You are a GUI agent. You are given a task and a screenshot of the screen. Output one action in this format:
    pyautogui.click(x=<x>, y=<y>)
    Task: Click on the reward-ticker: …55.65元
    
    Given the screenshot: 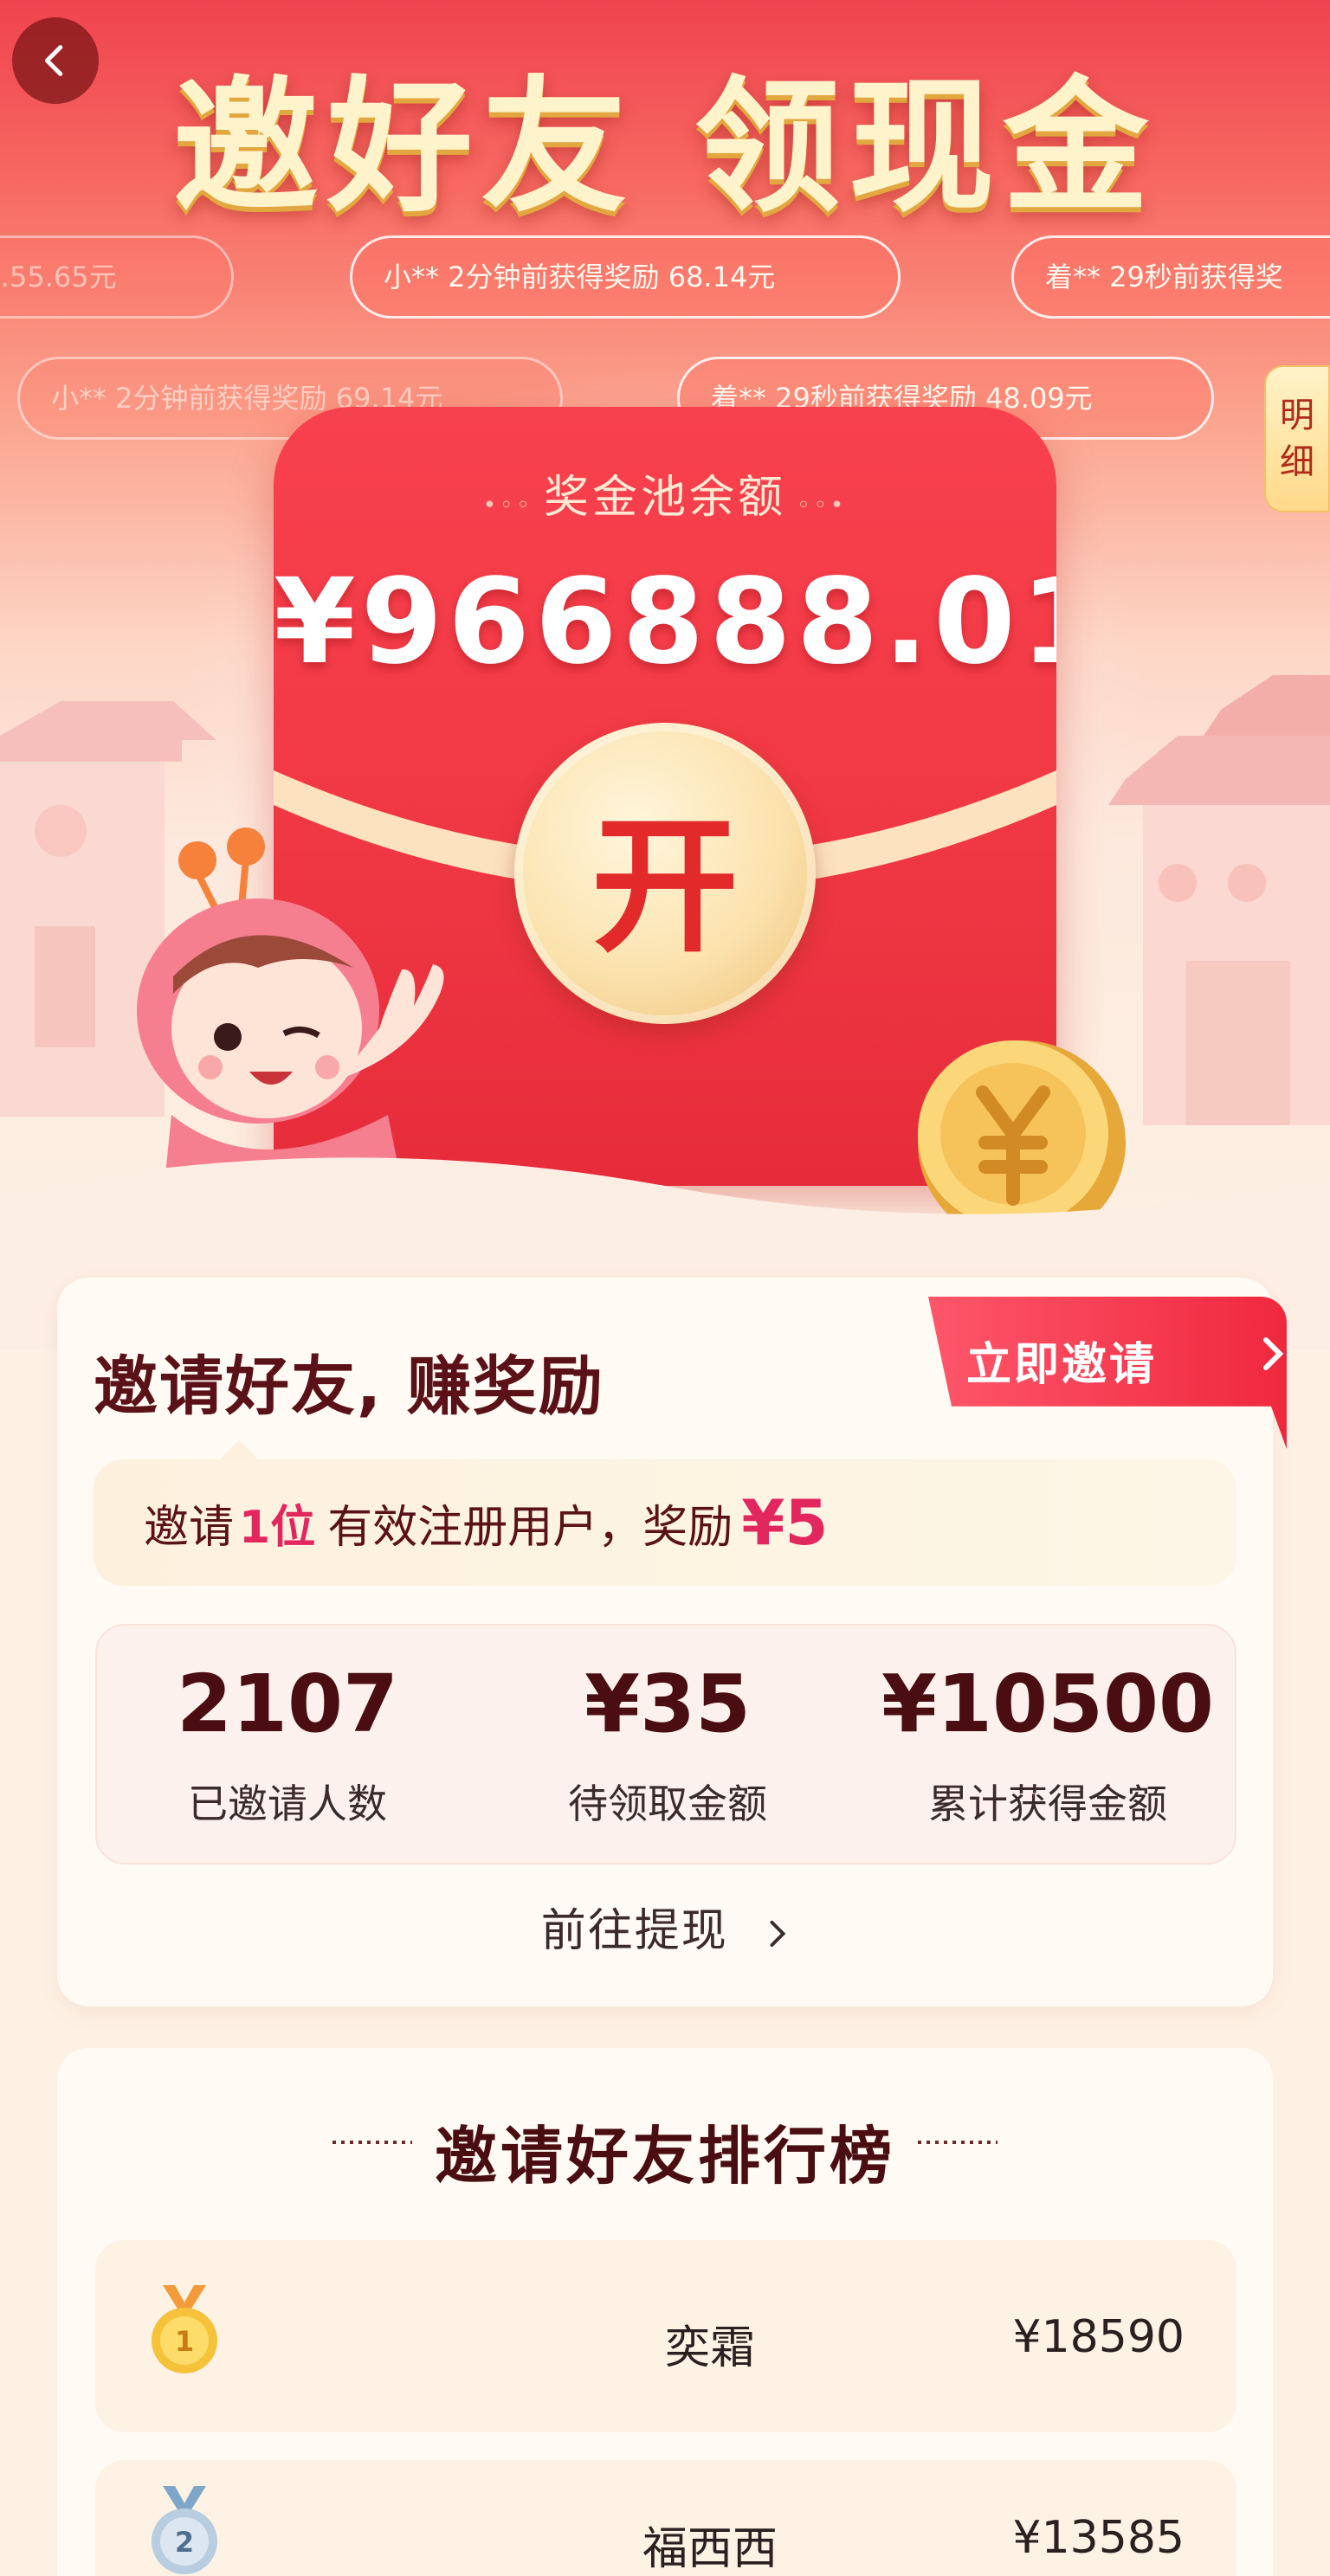 What is the action you would take?
    pyautogui.click(x=117, y=277)
    